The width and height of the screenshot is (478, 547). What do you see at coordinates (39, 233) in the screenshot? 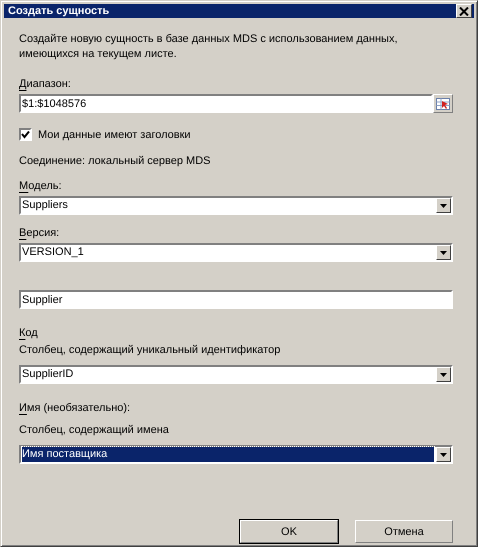
I see `version-label: Версия:` at bounding box center [39, 233].